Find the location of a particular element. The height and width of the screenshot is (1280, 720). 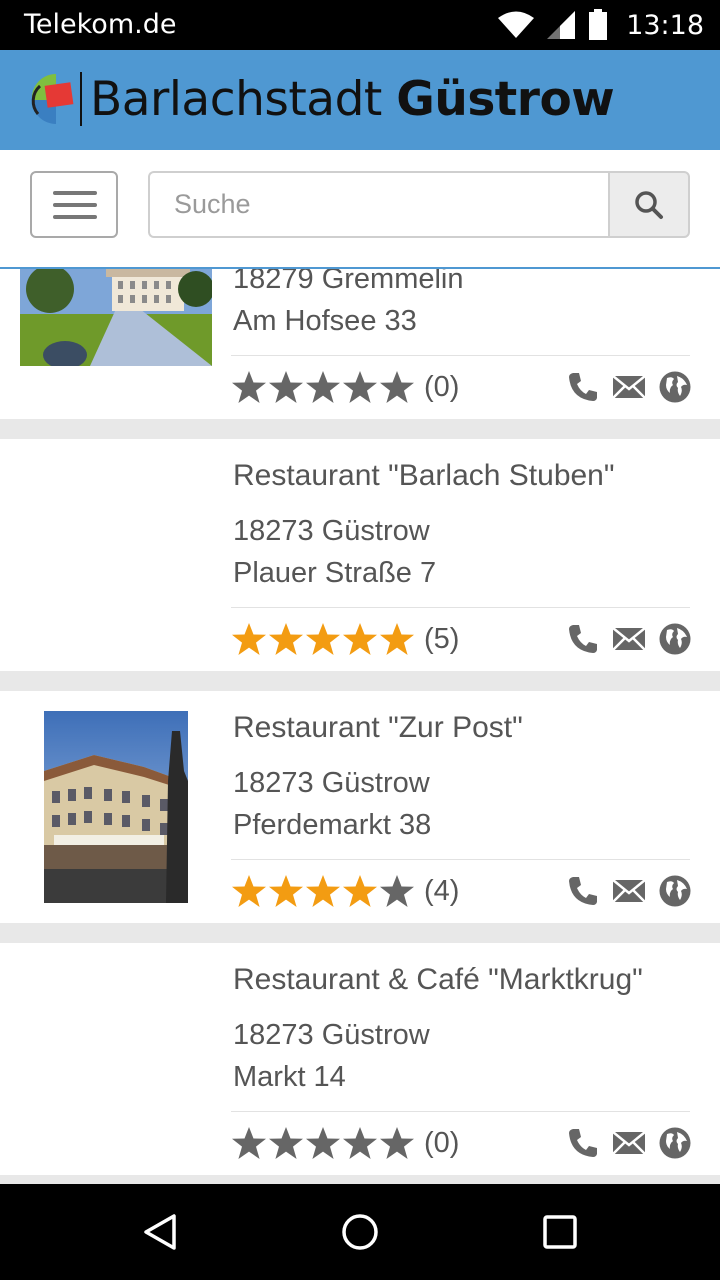

system-nav-bar is located at coordinates (360, 1232).